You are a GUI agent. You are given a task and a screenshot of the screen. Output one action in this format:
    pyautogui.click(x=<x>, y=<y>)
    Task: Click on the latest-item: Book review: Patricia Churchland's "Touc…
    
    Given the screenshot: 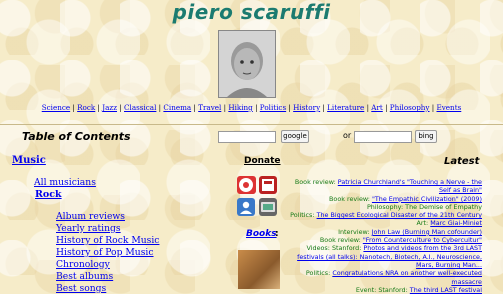 What is the action you would take?
    pyautogui.click(x=388, y=186)
    